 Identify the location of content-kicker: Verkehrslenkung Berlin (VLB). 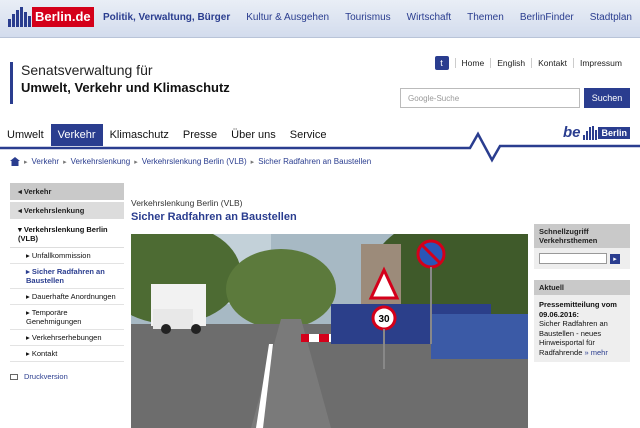
(187, 203).